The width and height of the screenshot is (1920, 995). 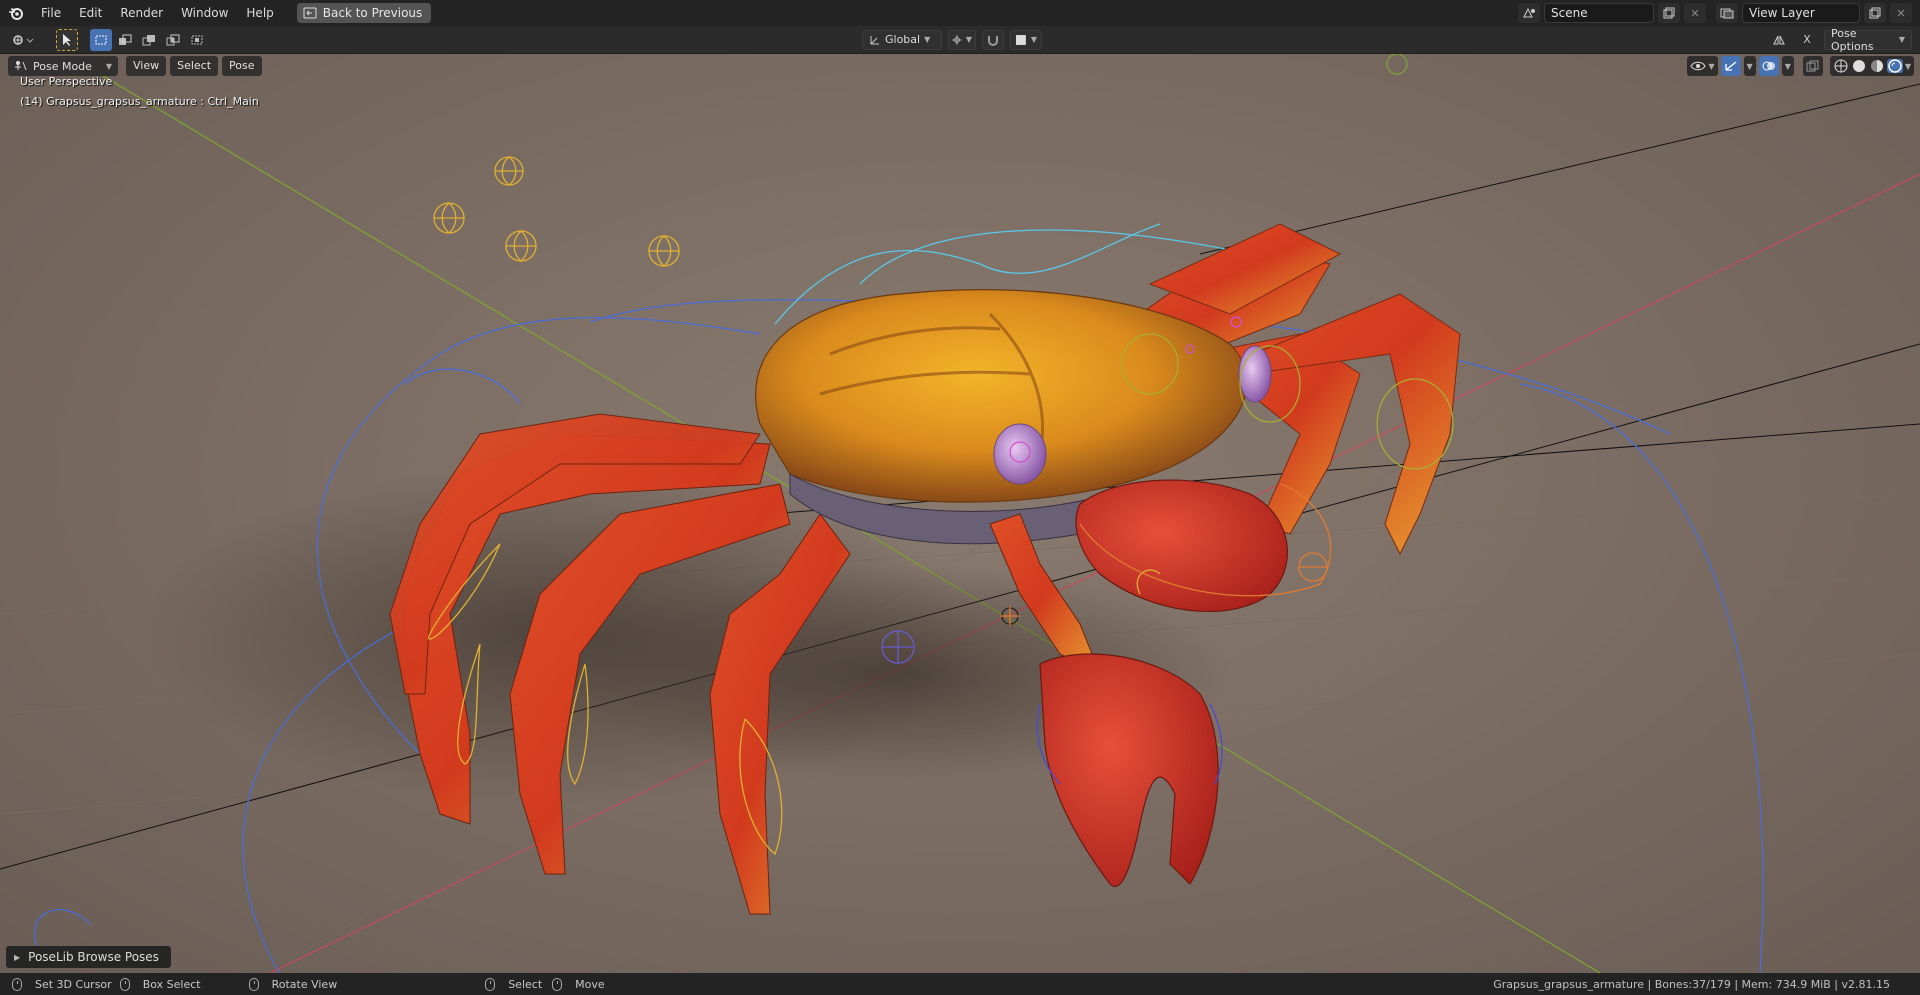 What do you see at coordinates (101, 39) in the screenshot?
I see `select-new-icon` at bounding box center [101, 39].